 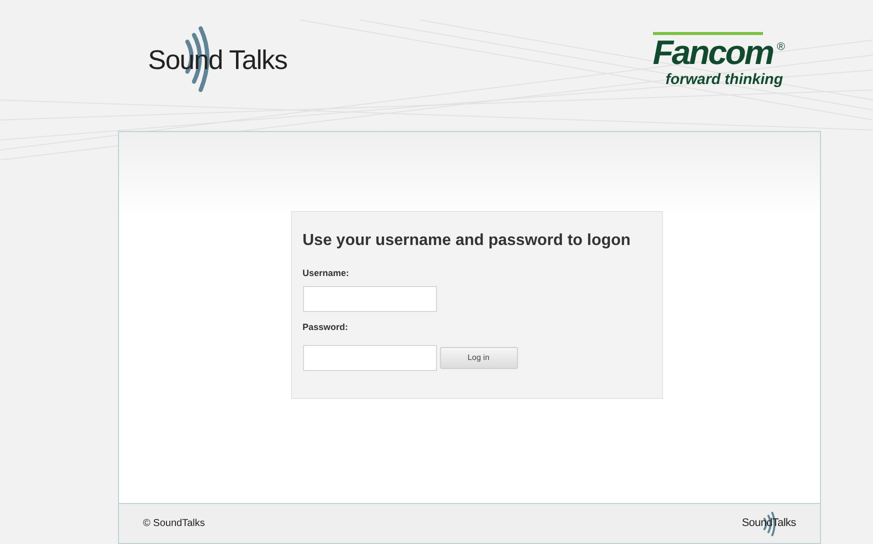 I want to click on copyright-text: © SoundTalks, so click(x=174, y=524).